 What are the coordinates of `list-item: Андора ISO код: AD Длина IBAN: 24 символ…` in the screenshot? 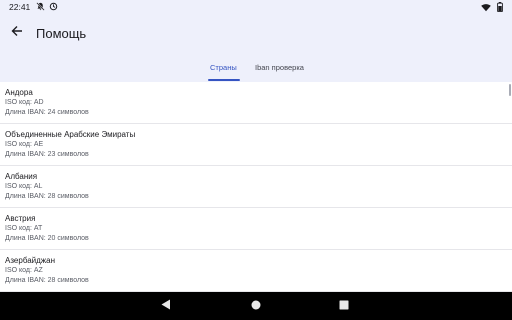 It's located at (256, 103).